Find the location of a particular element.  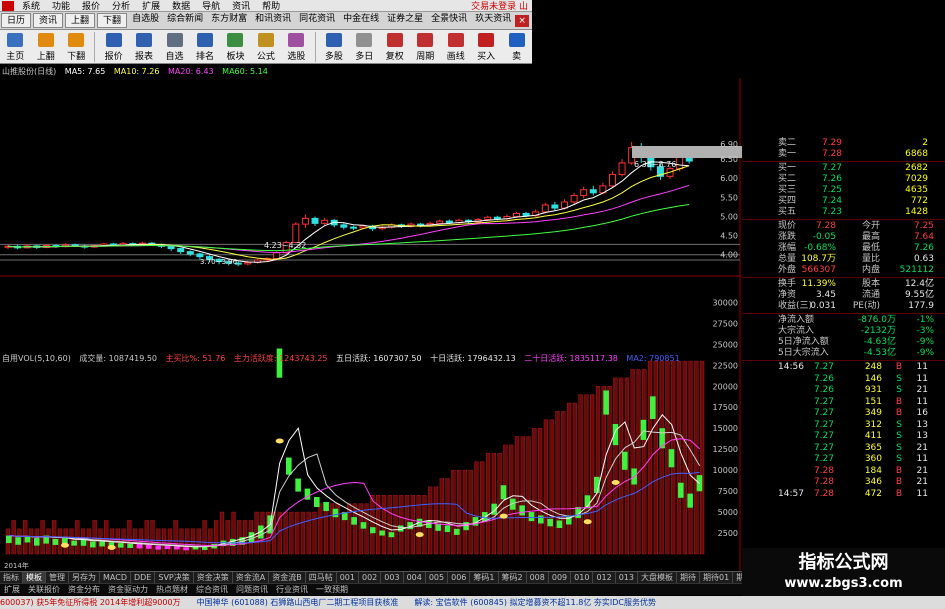

menu-item: 资讯 is located at coordinates (241, 6).